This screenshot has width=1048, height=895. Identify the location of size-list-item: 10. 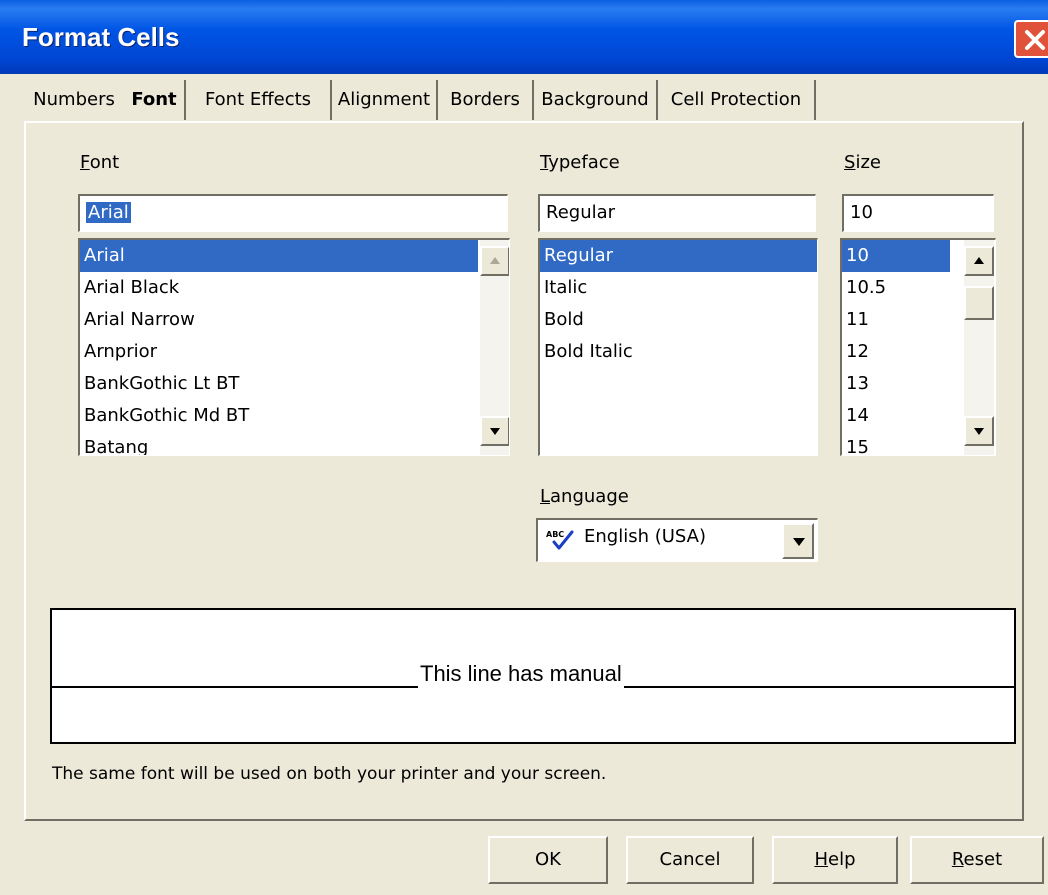
(896, 256).